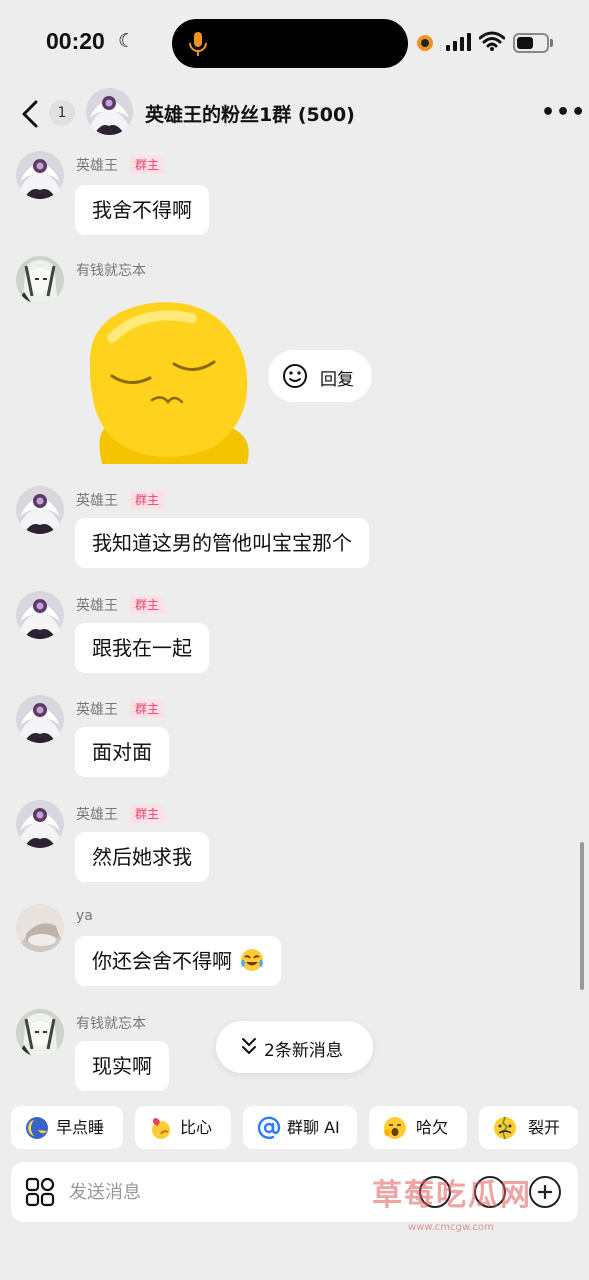 This screenshot has width=589, height=1280. Describe the element at coordinates (109, 111) in the screenshot. I see `group-avatar` at that location.